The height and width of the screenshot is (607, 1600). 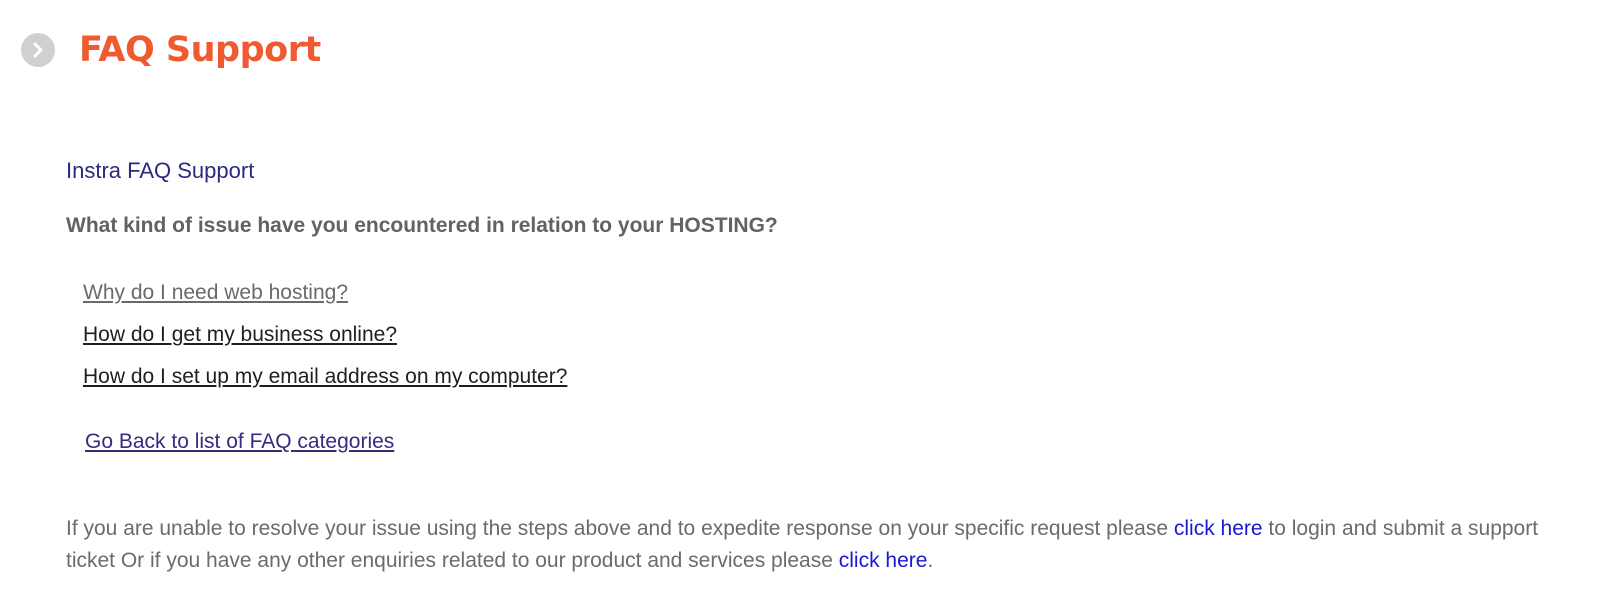 What do you see at coordinates (200, 50) in the screenshot?
I see `page-title: FAQ Support` at bounding box center [200, 50].